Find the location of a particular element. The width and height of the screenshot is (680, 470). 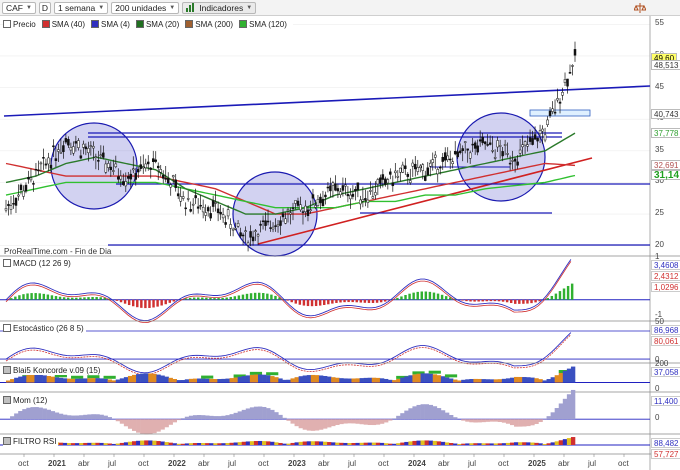

time-tick-label: 2023 is located at coordinates (297, 463).